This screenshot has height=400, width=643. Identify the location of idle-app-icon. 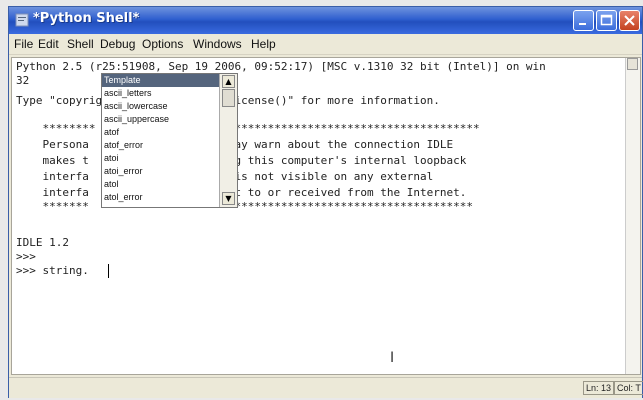
(22, 20).